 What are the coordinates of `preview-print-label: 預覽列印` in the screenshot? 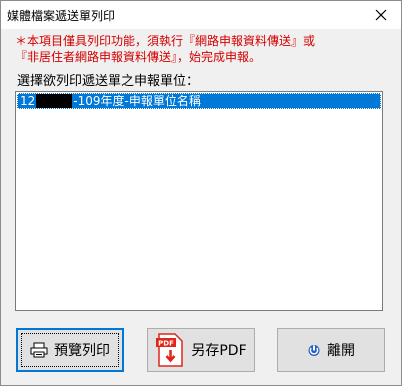 It's located at (82, 351).